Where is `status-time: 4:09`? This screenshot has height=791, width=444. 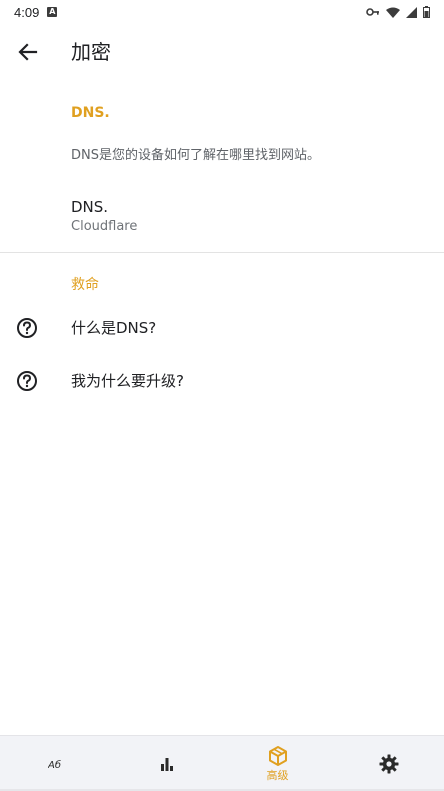 status-time: 4:09 is located at coordinates (27, 12).